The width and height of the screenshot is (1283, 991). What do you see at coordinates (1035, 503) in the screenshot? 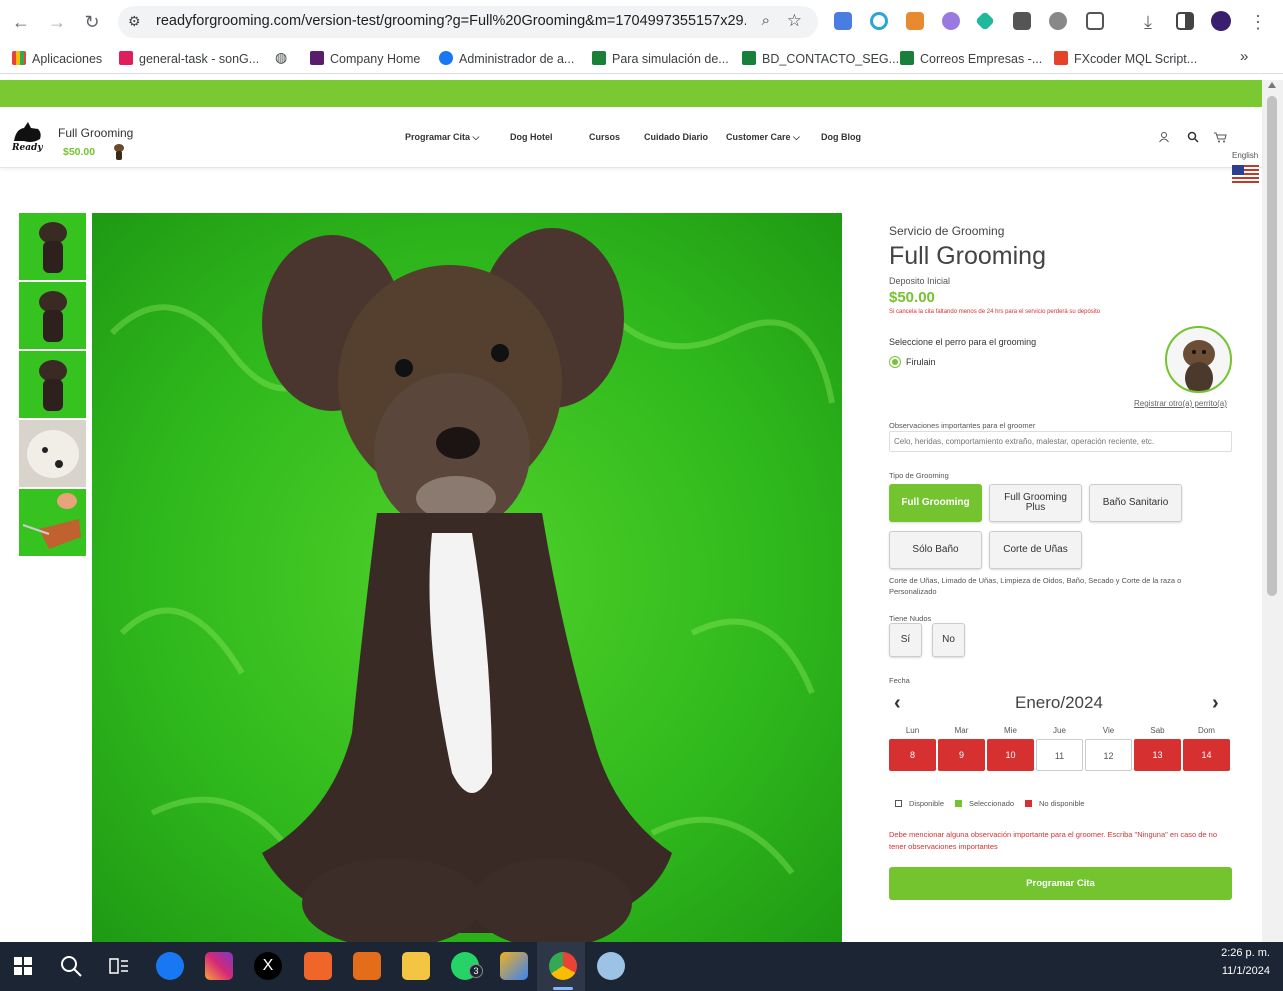
I see `type-full-grooming-plus-button: Full Grooming Plus` at bounding box center [1035, 503].